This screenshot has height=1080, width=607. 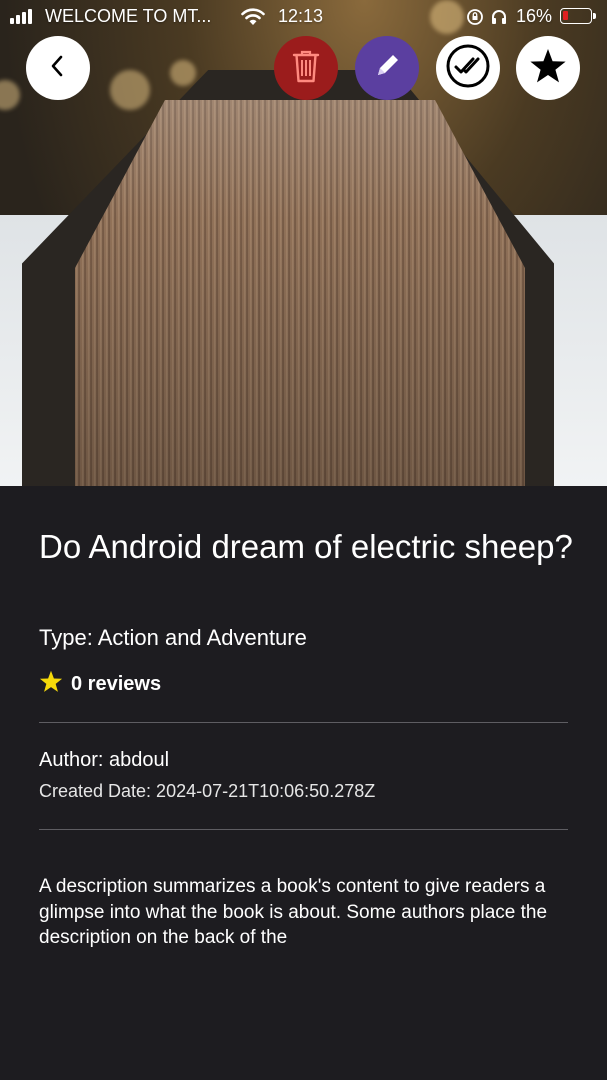 I want to click on headphones-icon, so click(x=499, y=19).